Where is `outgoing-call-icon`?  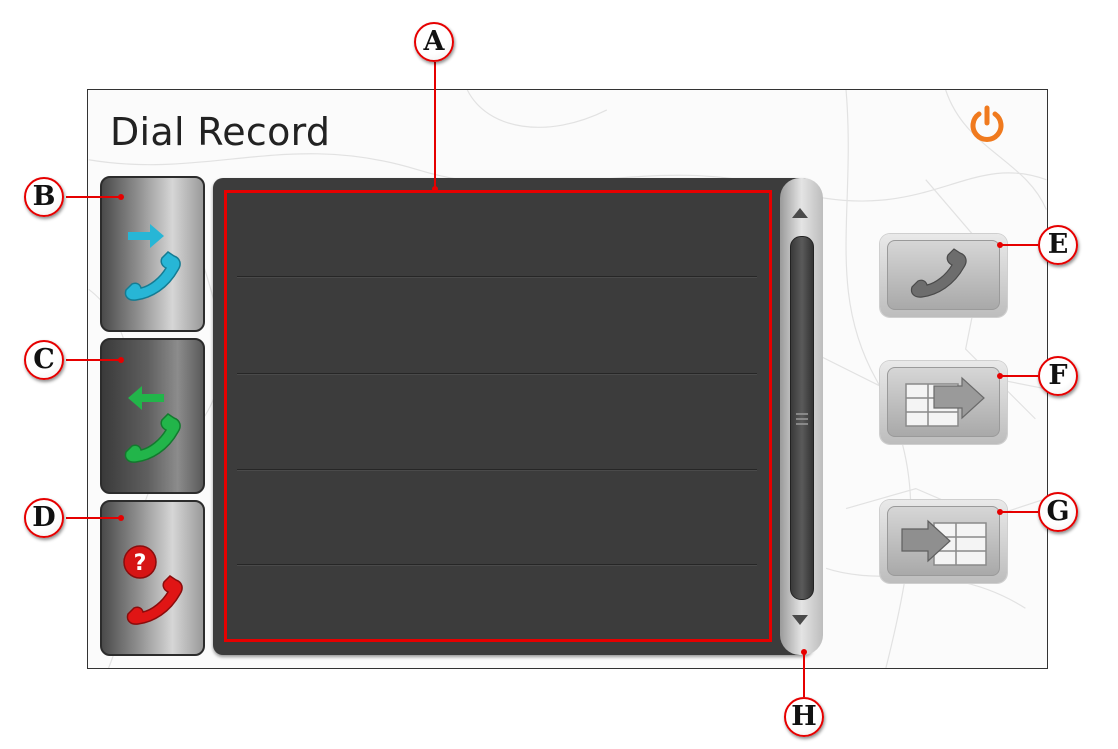 outgoing-call-icon is located at coordinates (152, 262).